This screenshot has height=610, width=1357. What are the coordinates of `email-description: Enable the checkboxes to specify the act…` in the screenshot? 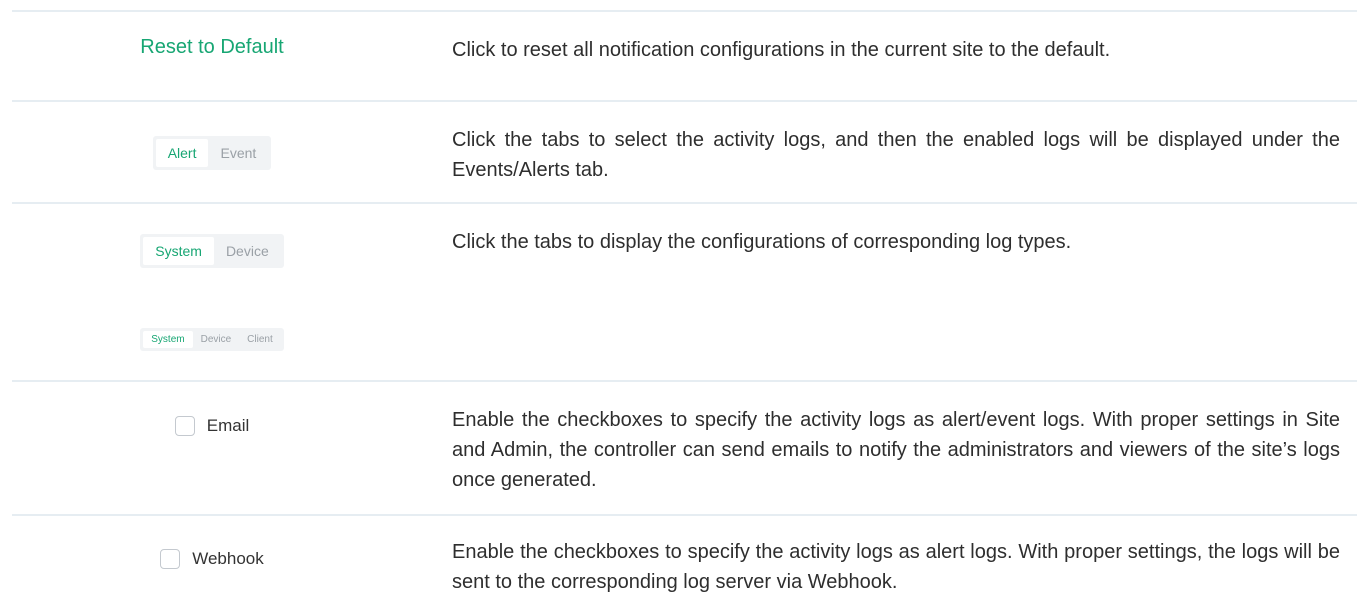 It's located at (896, 450).